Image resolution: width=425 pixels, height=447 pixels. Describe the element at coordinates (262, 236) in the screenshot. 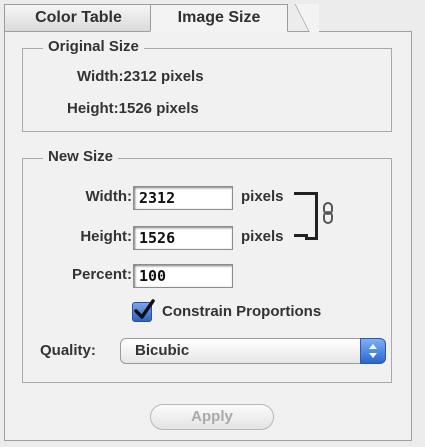

I see `height-unit: pixels` at that location.